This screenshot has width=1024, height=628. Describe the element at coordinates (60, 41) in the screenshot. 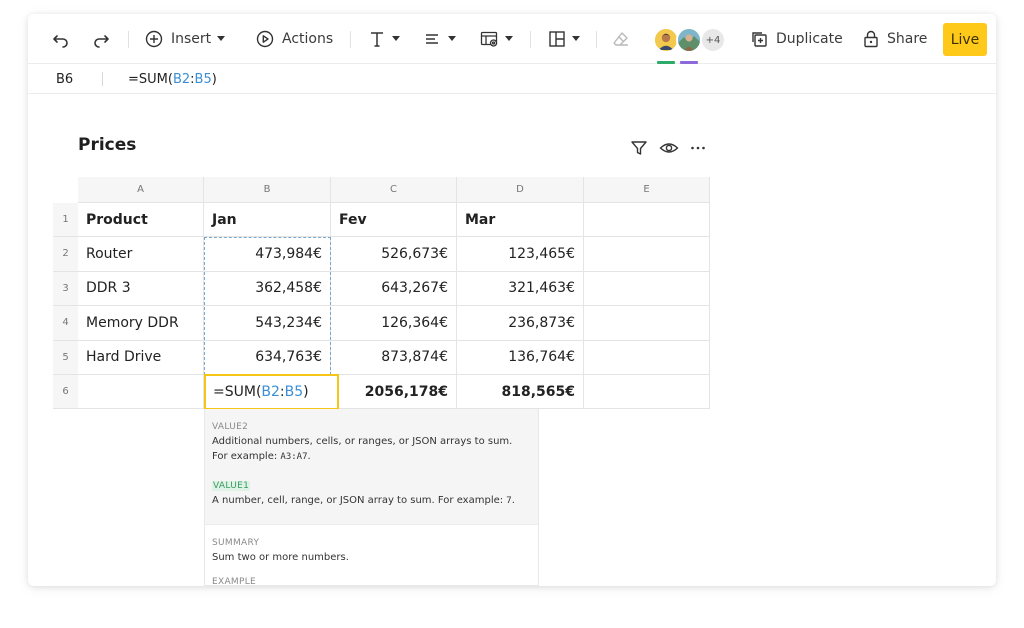

I see `undo-icon` at that location.